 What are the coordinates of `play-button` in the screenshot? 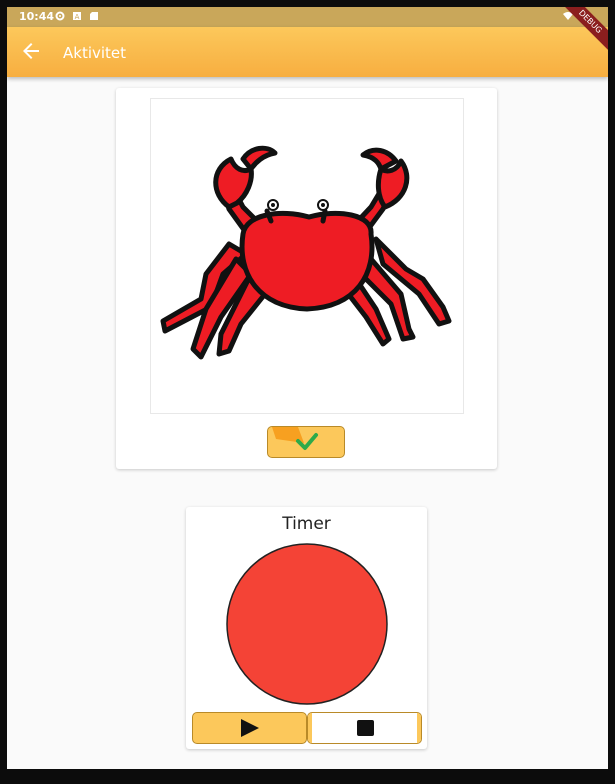 It's located at (249, 728).